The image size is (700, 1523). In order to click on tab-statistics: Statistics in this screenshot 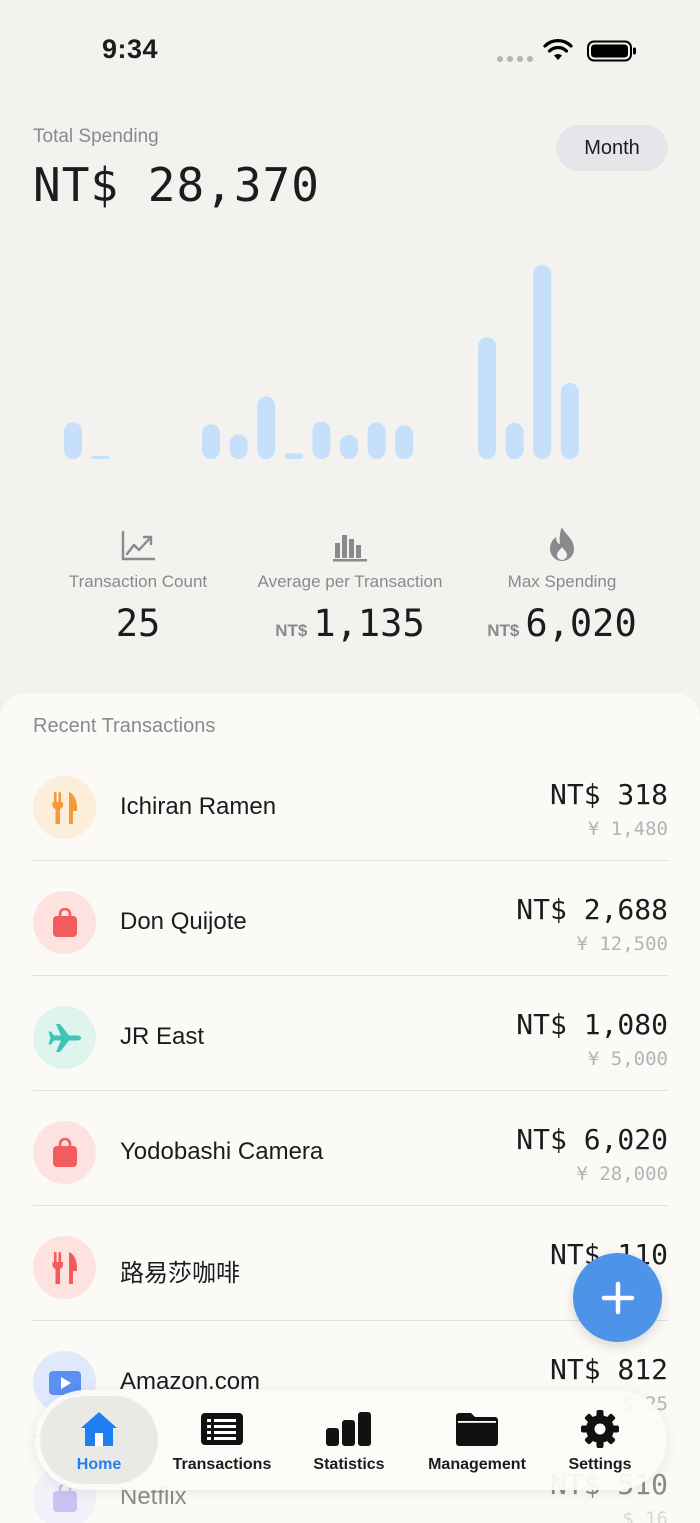, I will do `click(349, 1440)`.